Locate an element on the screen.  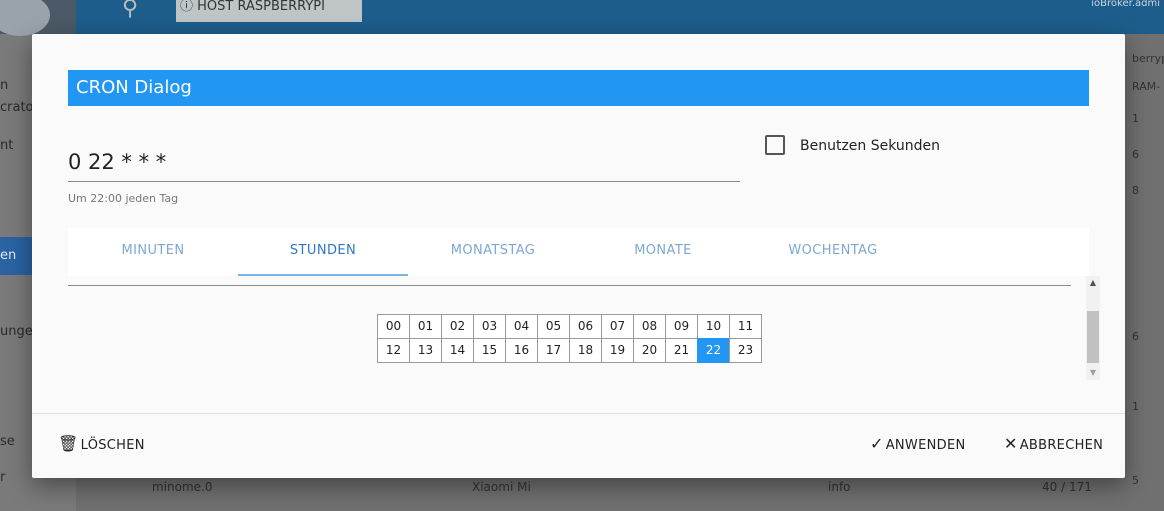
table-cell-fragment: 40 / 171 is located at coordinates (1067, 487).